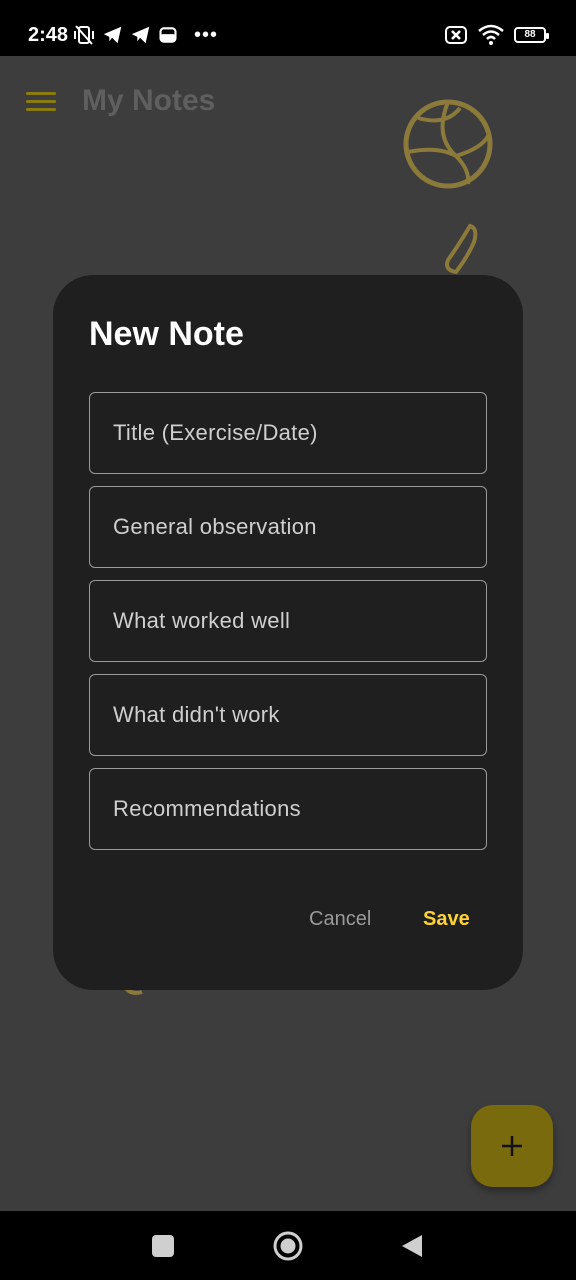 The width and height of the screenshot is (576, 1280). I want to click on worked-well-field: What worked well, so click(288, 621).